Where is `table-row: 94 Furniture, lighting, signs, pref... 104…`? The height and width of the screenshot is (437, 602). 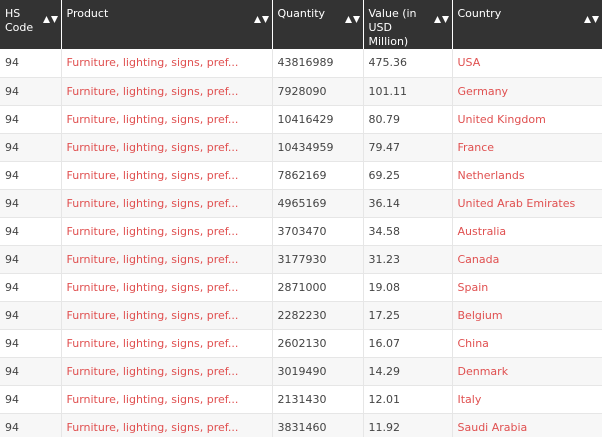
table-row: 94 Furniture, lighting, signs, pref... 104… is located at coordinates (301, 119).